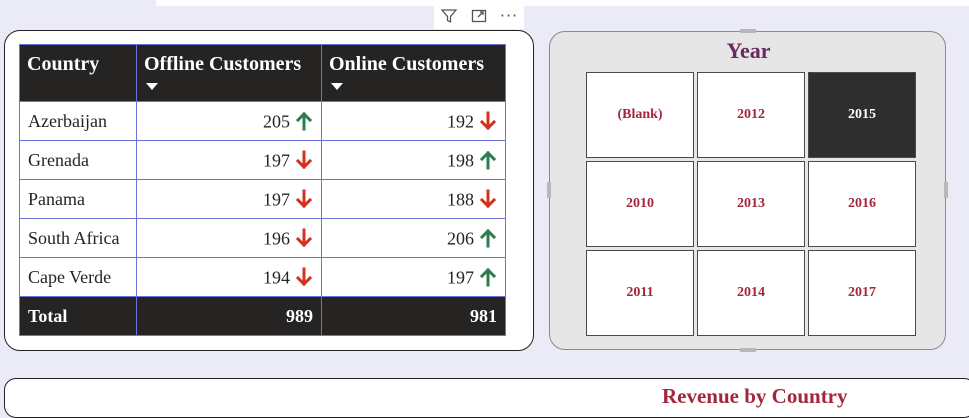  I want to click on column-header-country: Country, so click(78, 73).